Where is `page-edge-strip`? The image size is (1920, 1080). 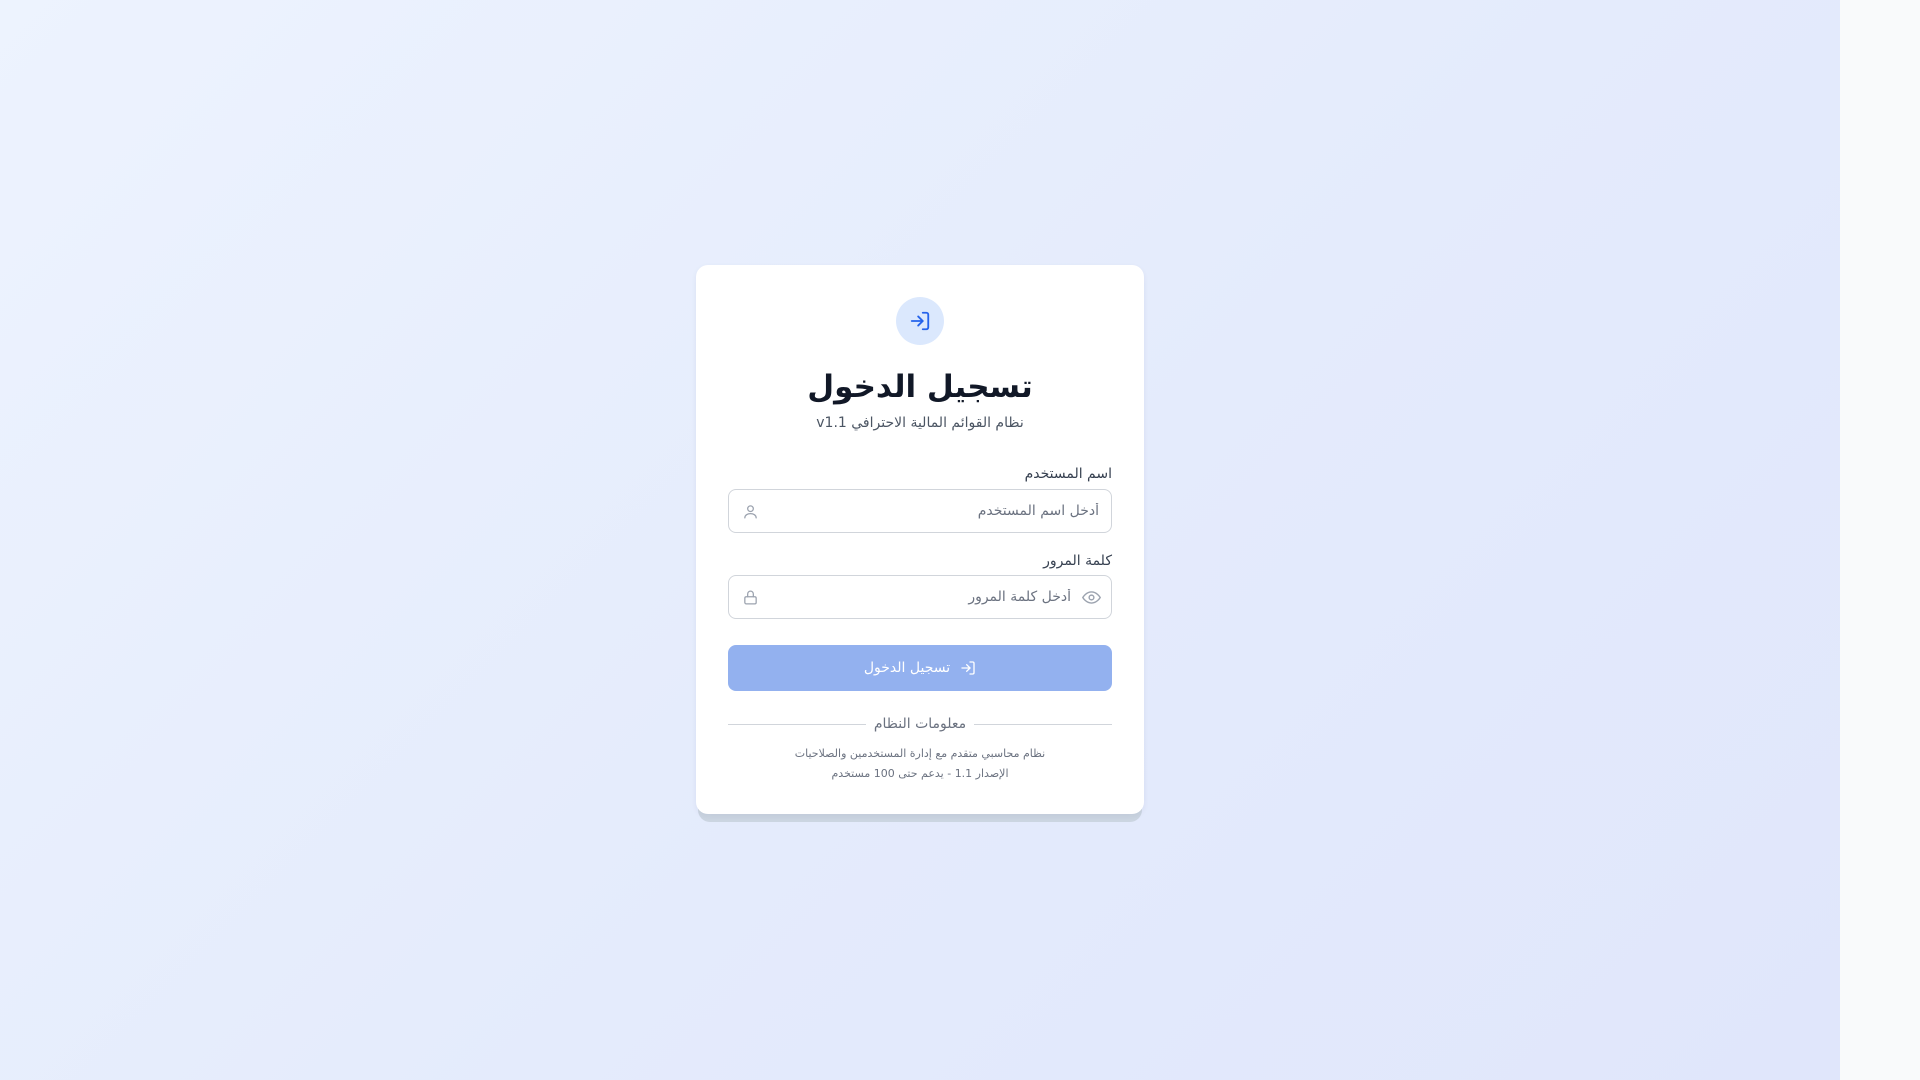
page-edge-strip is located at coordinates (1880, 540).